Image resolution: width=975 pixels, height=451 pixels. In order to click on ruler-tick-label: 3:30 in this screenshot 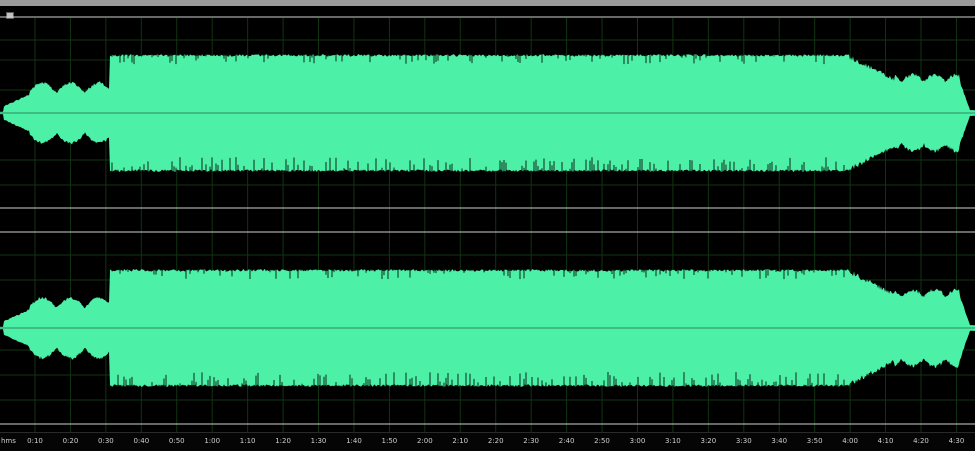, I will do `click(743, 441)`.